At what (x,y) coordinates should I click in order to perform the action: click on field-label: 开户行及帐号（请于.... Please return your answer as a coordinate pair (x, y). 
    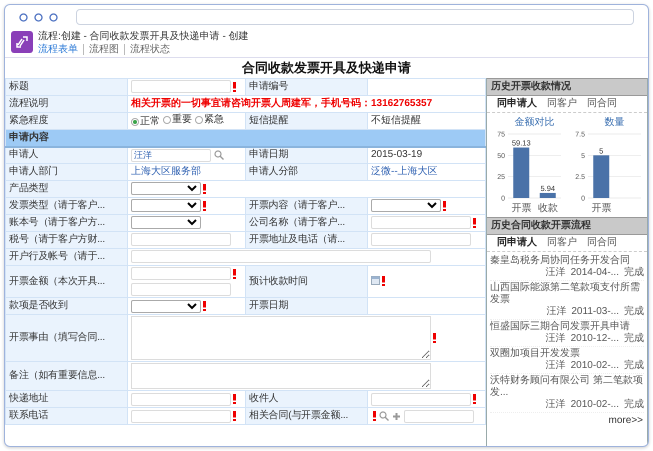
    Looking at the image, I should click on (67, 257).